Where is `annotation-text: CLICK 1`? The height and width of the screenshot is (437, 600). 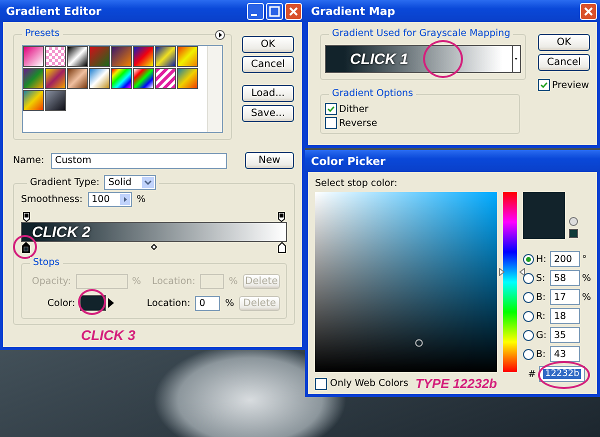 annotation-text: CLICK 1 is located at coordinates (379, 59).